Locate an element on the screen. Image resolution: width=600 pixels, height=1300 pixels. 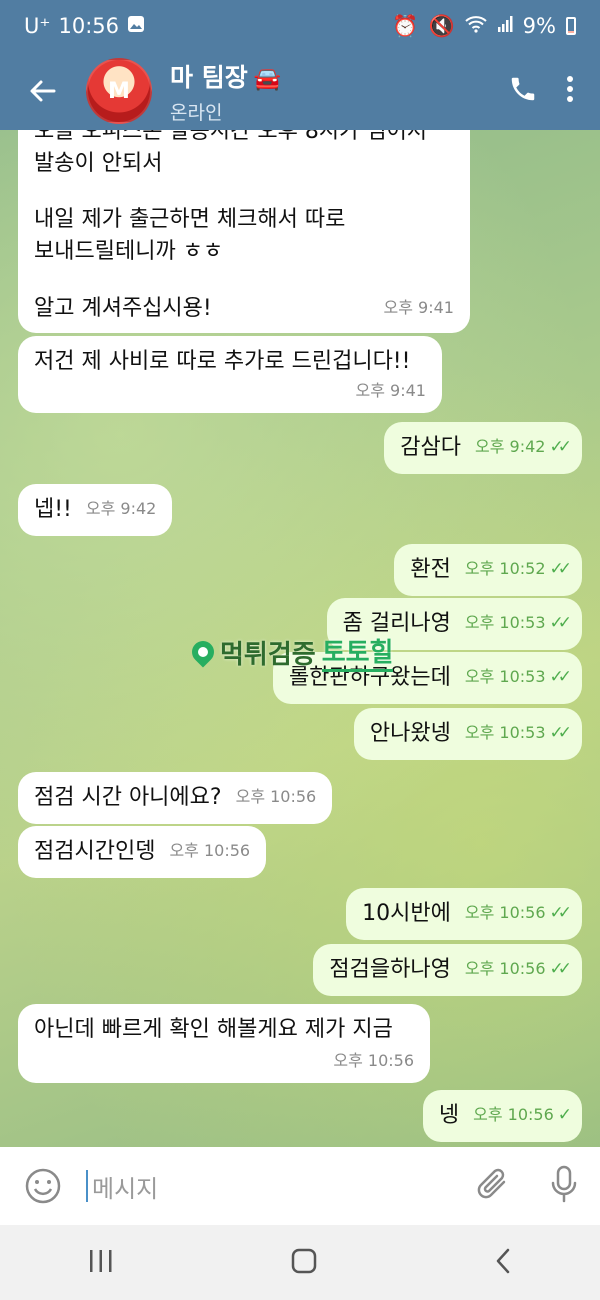
battery-level: 9% is located at coordinates (539, 26).